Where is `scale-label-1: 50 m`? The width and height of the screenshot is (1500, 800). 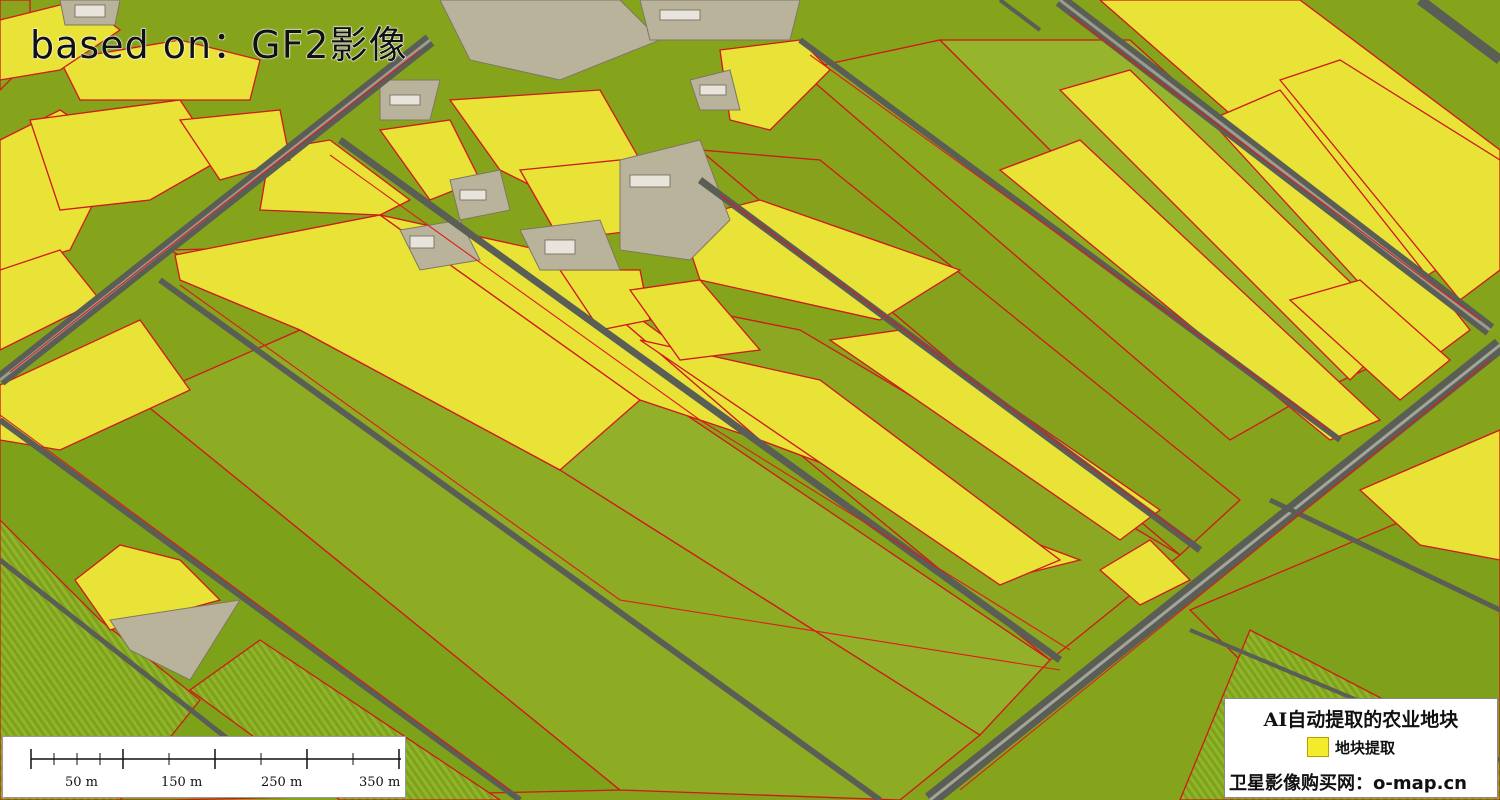 scale-label-1: 50 m is located at coordinates (82, 782).